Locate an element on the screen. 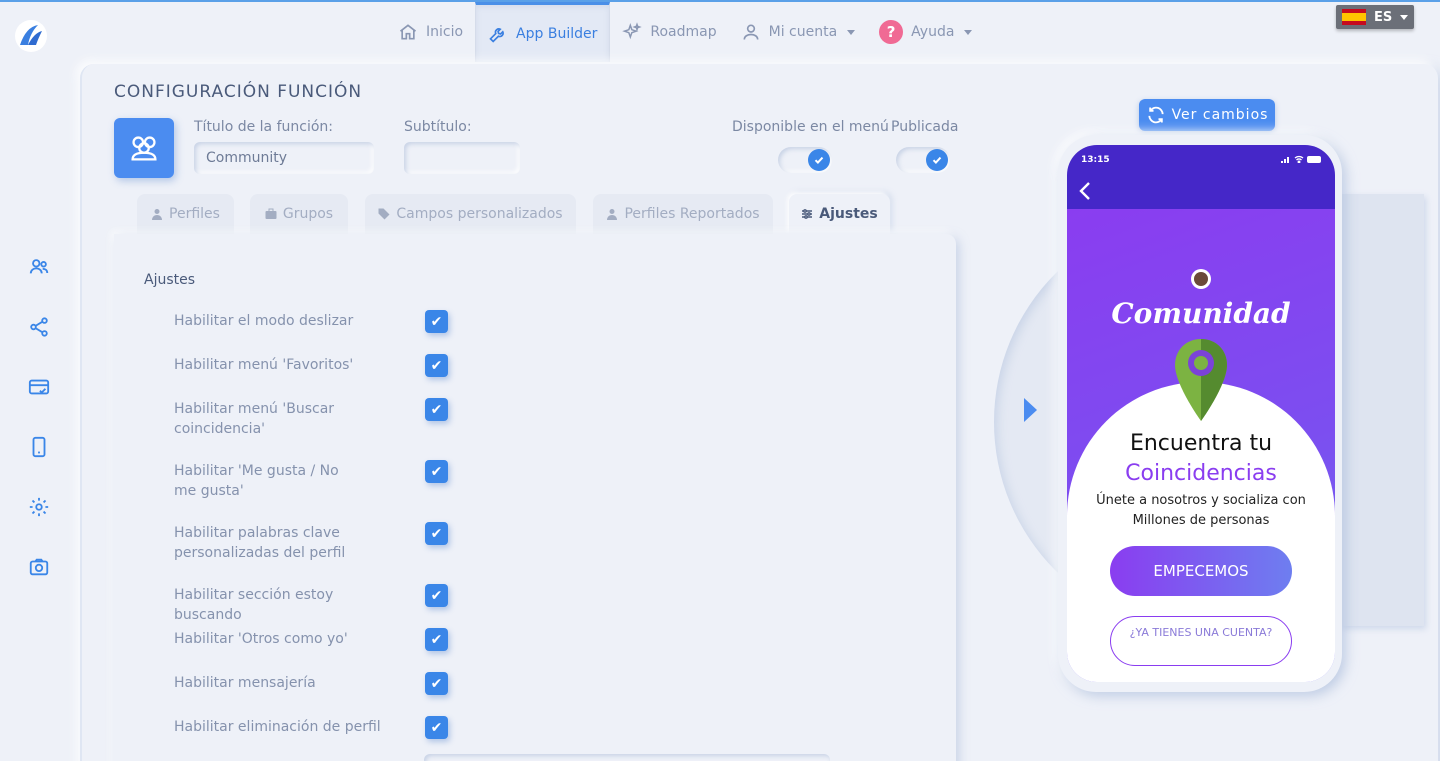 Image resolution: width=1440 pixels, height=761 pixels. page-title: CONFIGURACIÓN FUNCIÓN is located at coordinates (238, 92).